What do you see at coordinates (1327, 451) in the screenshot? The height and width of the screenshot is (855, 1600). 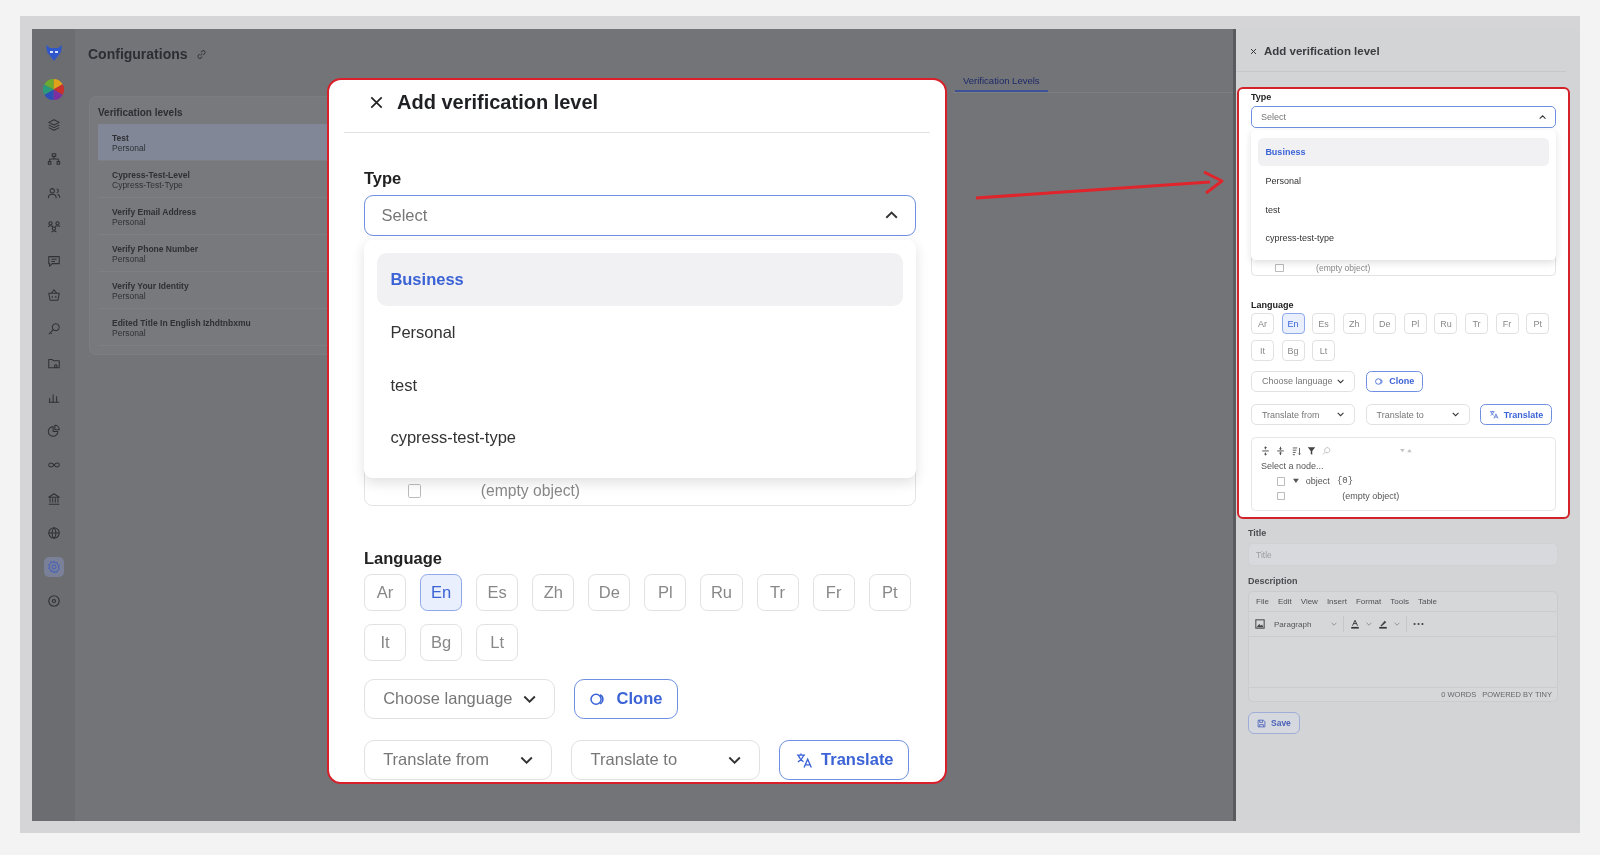 I see `search-icon` at bounding box center [1327, 451].